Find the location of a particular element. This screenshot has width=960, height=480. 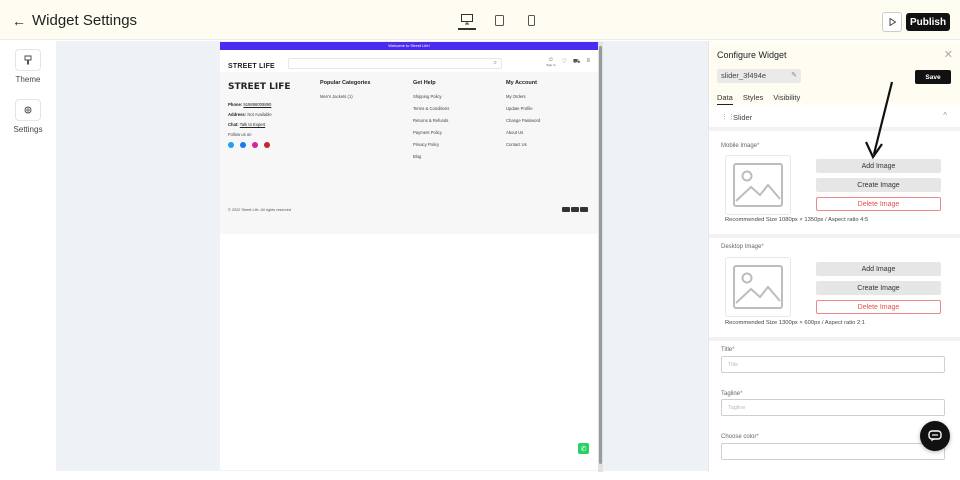

preview-scrollbar is located at coordinates (600, 257).